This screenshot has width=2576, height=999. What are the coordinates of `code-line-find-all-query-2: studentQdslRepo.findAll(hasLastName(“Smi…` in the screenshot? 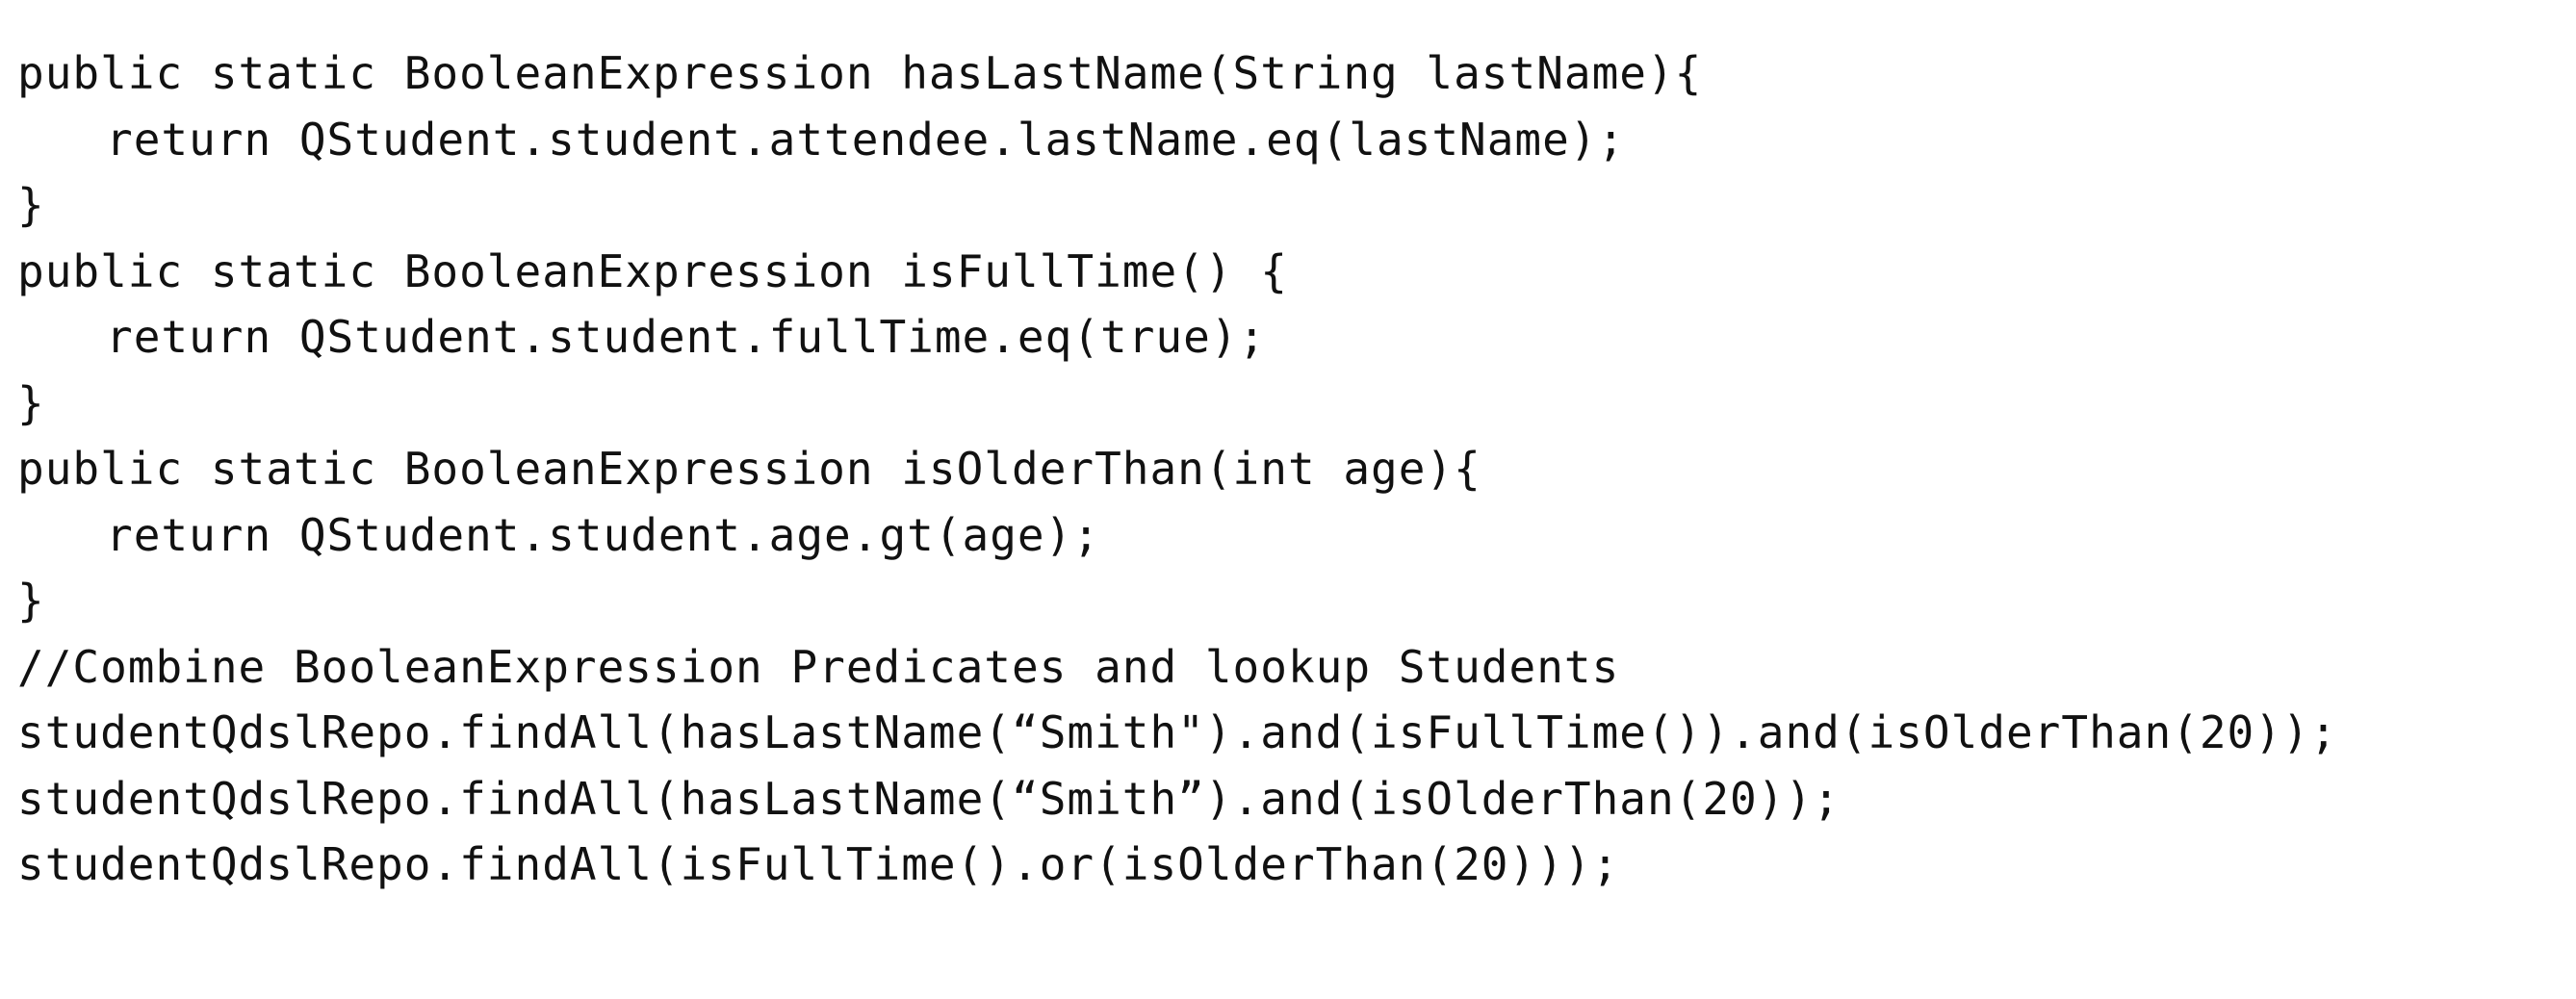 It's located at (929, 798).